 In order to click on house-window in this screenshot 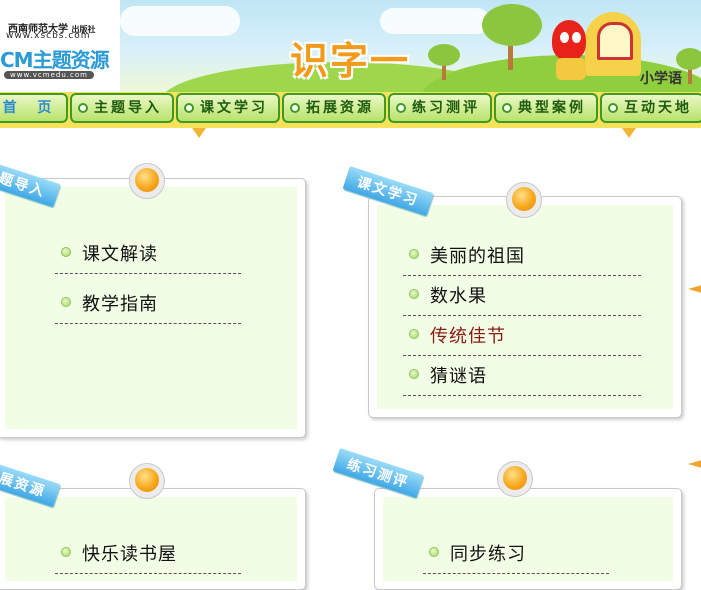, I will do `click(615, 41)`.